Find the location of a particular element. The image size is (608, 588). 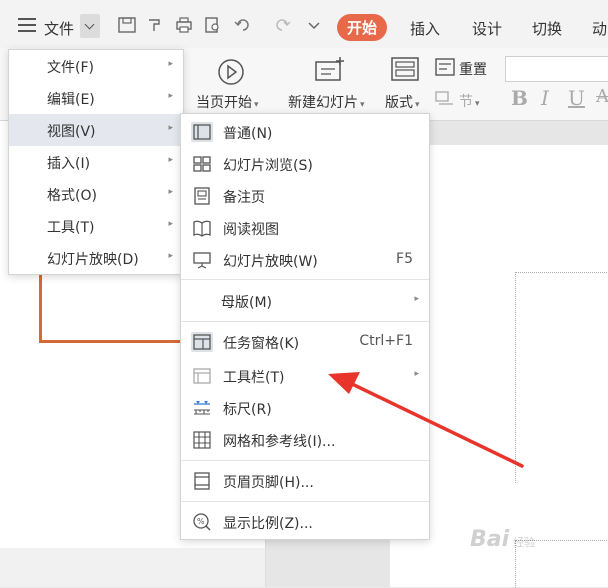

annotation-arrow is located at coordinates (426, 420).